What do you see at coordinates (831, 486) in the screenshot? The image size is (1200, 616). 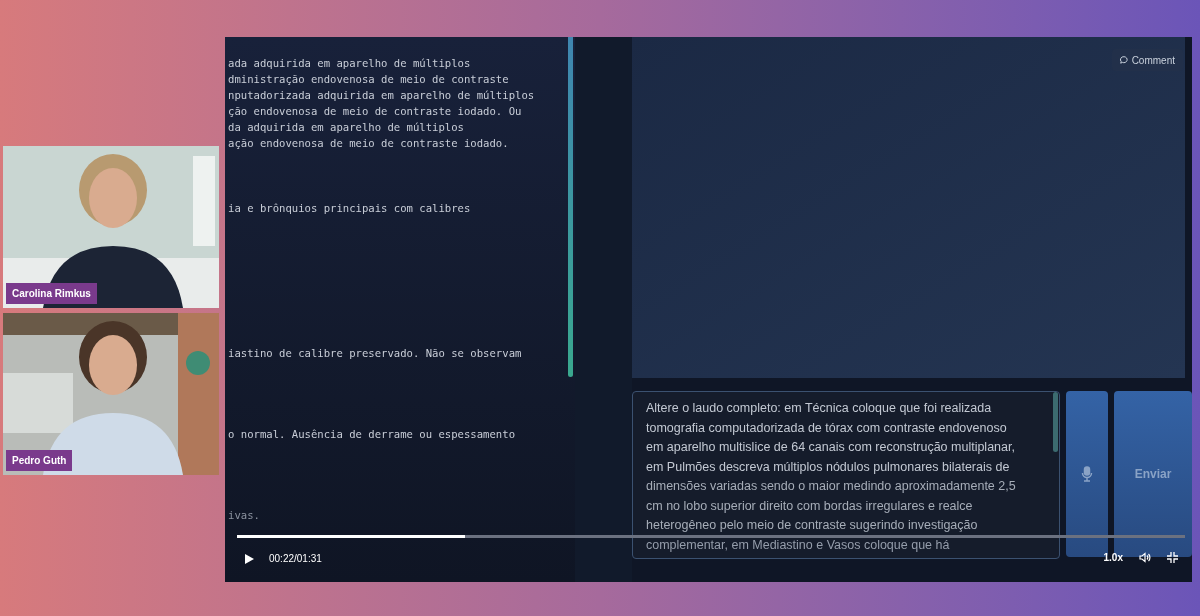 I see `prompt-text-line: dimensões variadas sendo o maior medindo aproximadamente 2,5` at bounding box center [831, 486].